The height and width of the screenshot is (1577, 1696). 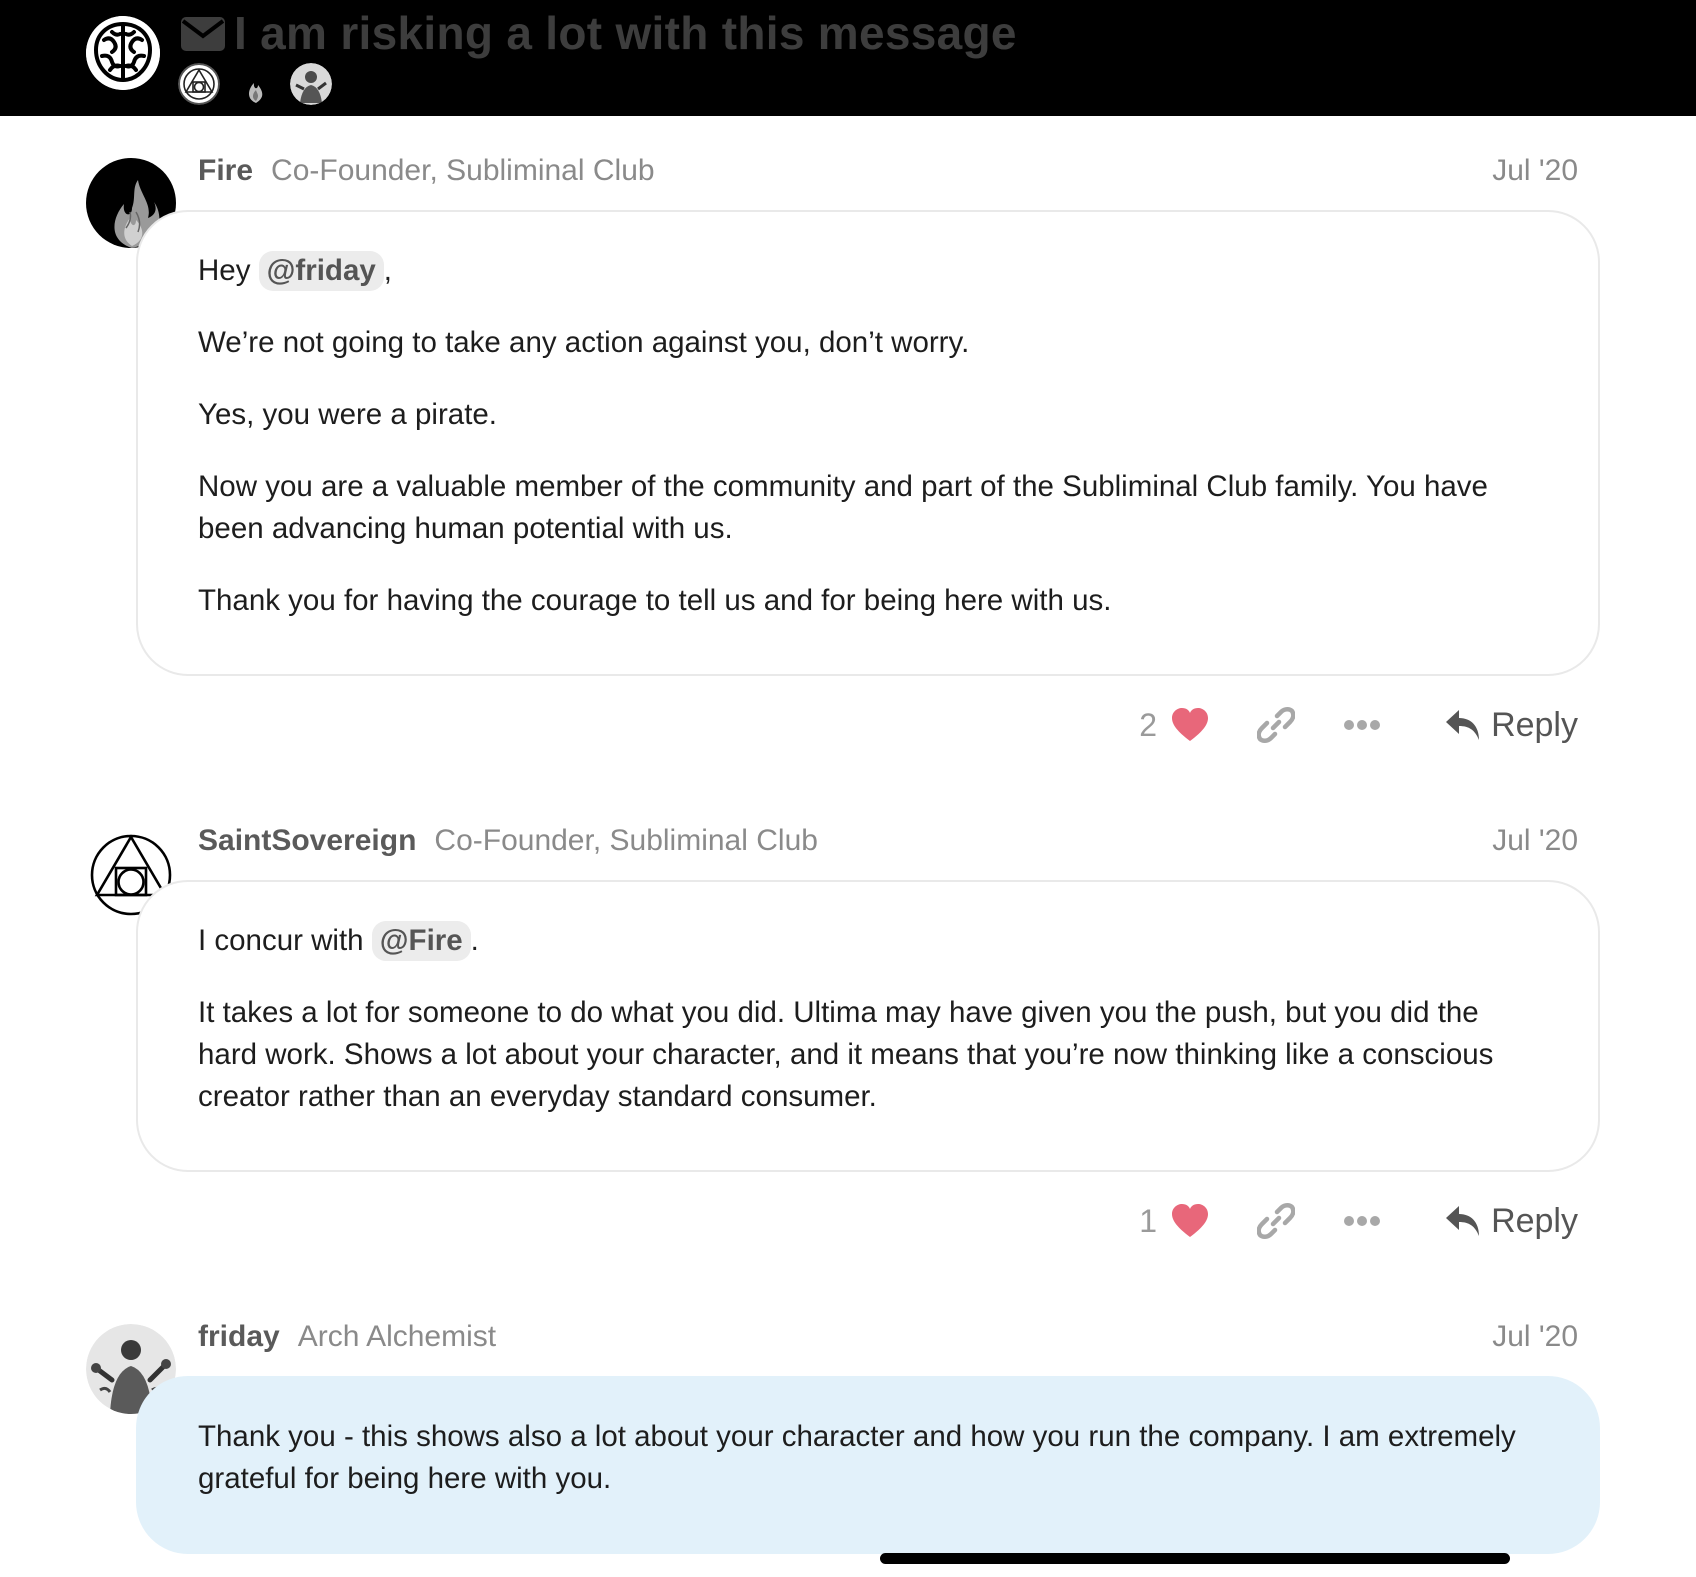 I want to click on username: SaintSovereign, so click(x=307, y=841).